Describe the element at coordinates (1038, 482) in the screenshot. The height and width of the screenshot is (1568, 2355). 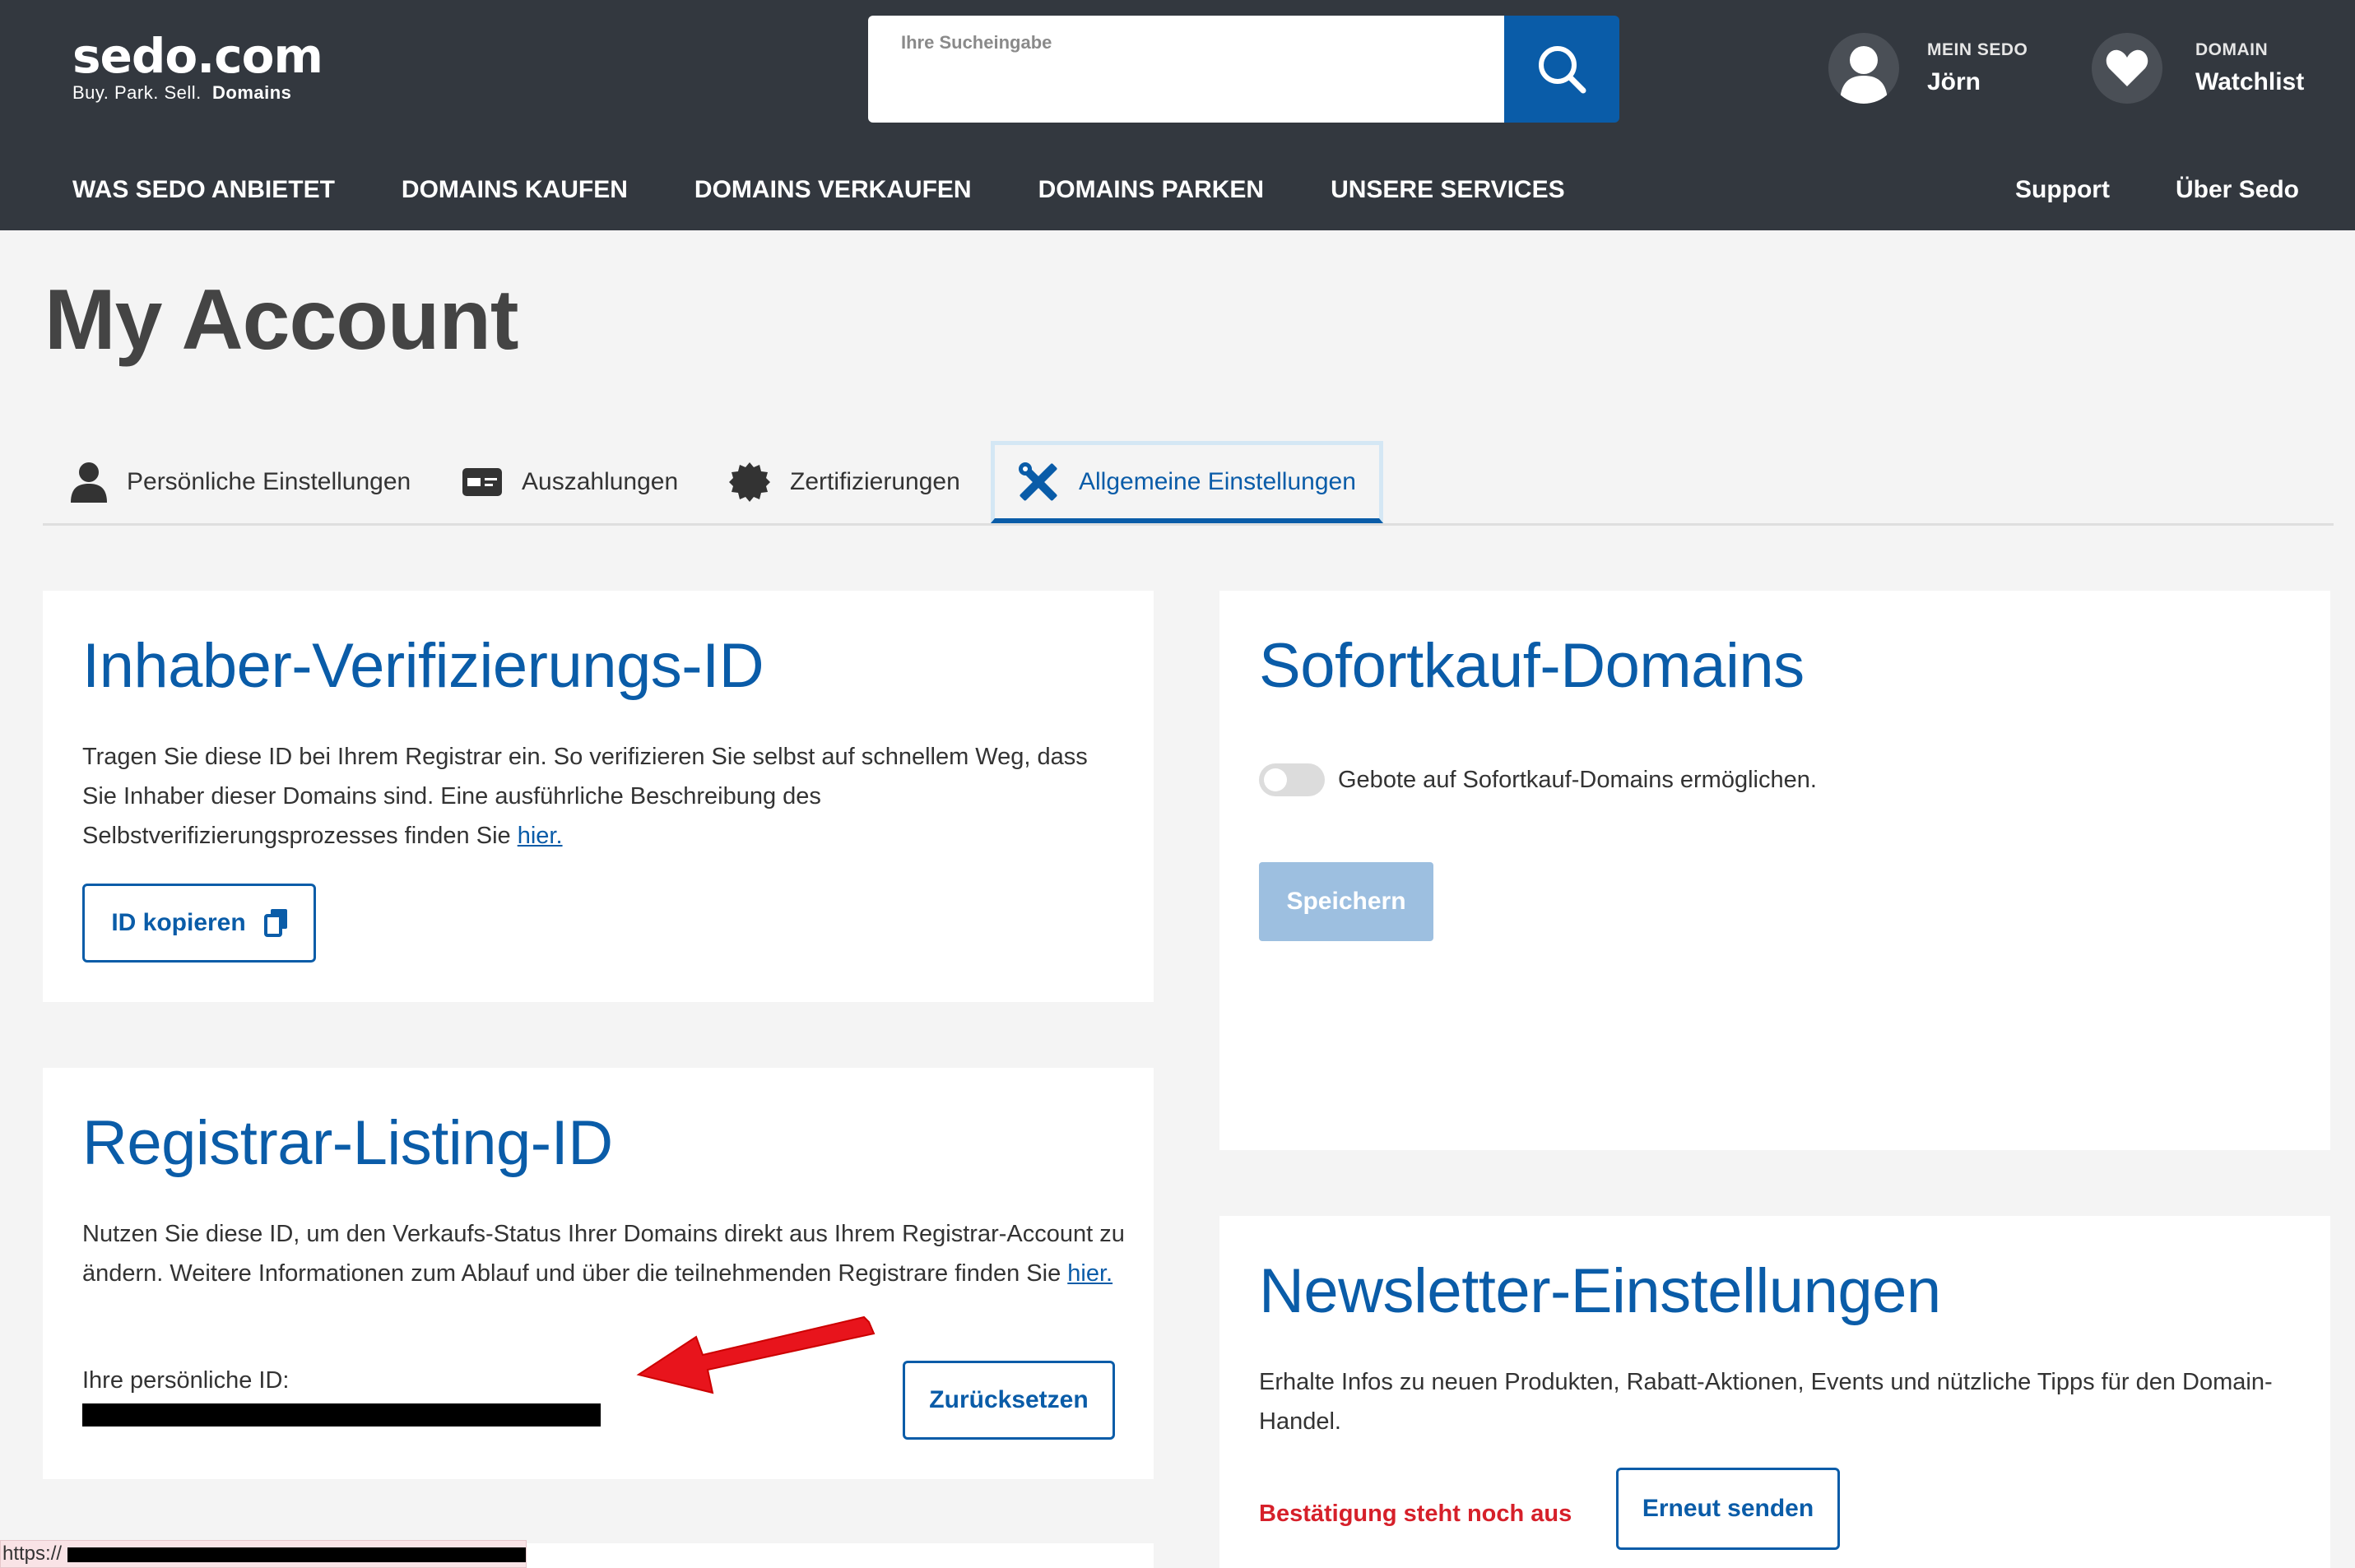
I see `settings-tools-icon` at that location.